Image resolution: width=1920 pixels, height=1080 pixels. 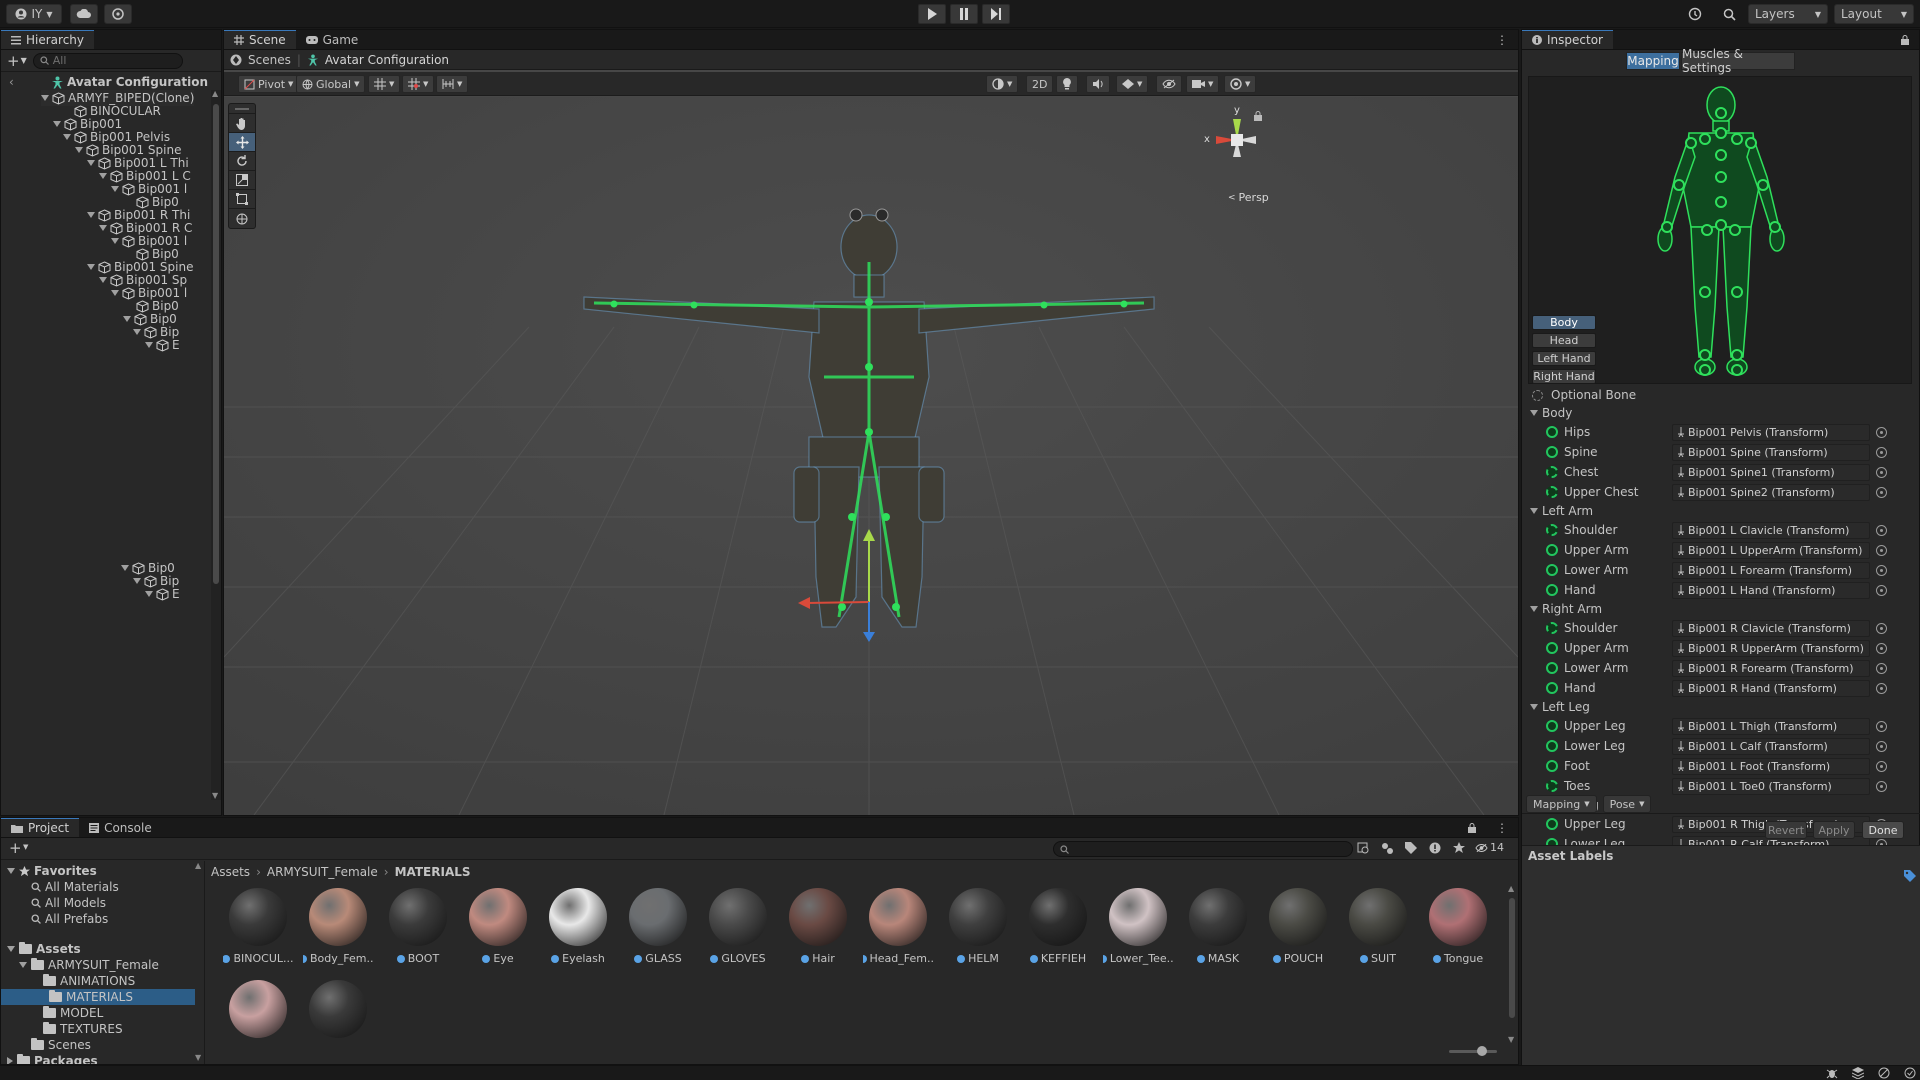 I want to click on step-button, so click(x=996, y=14).